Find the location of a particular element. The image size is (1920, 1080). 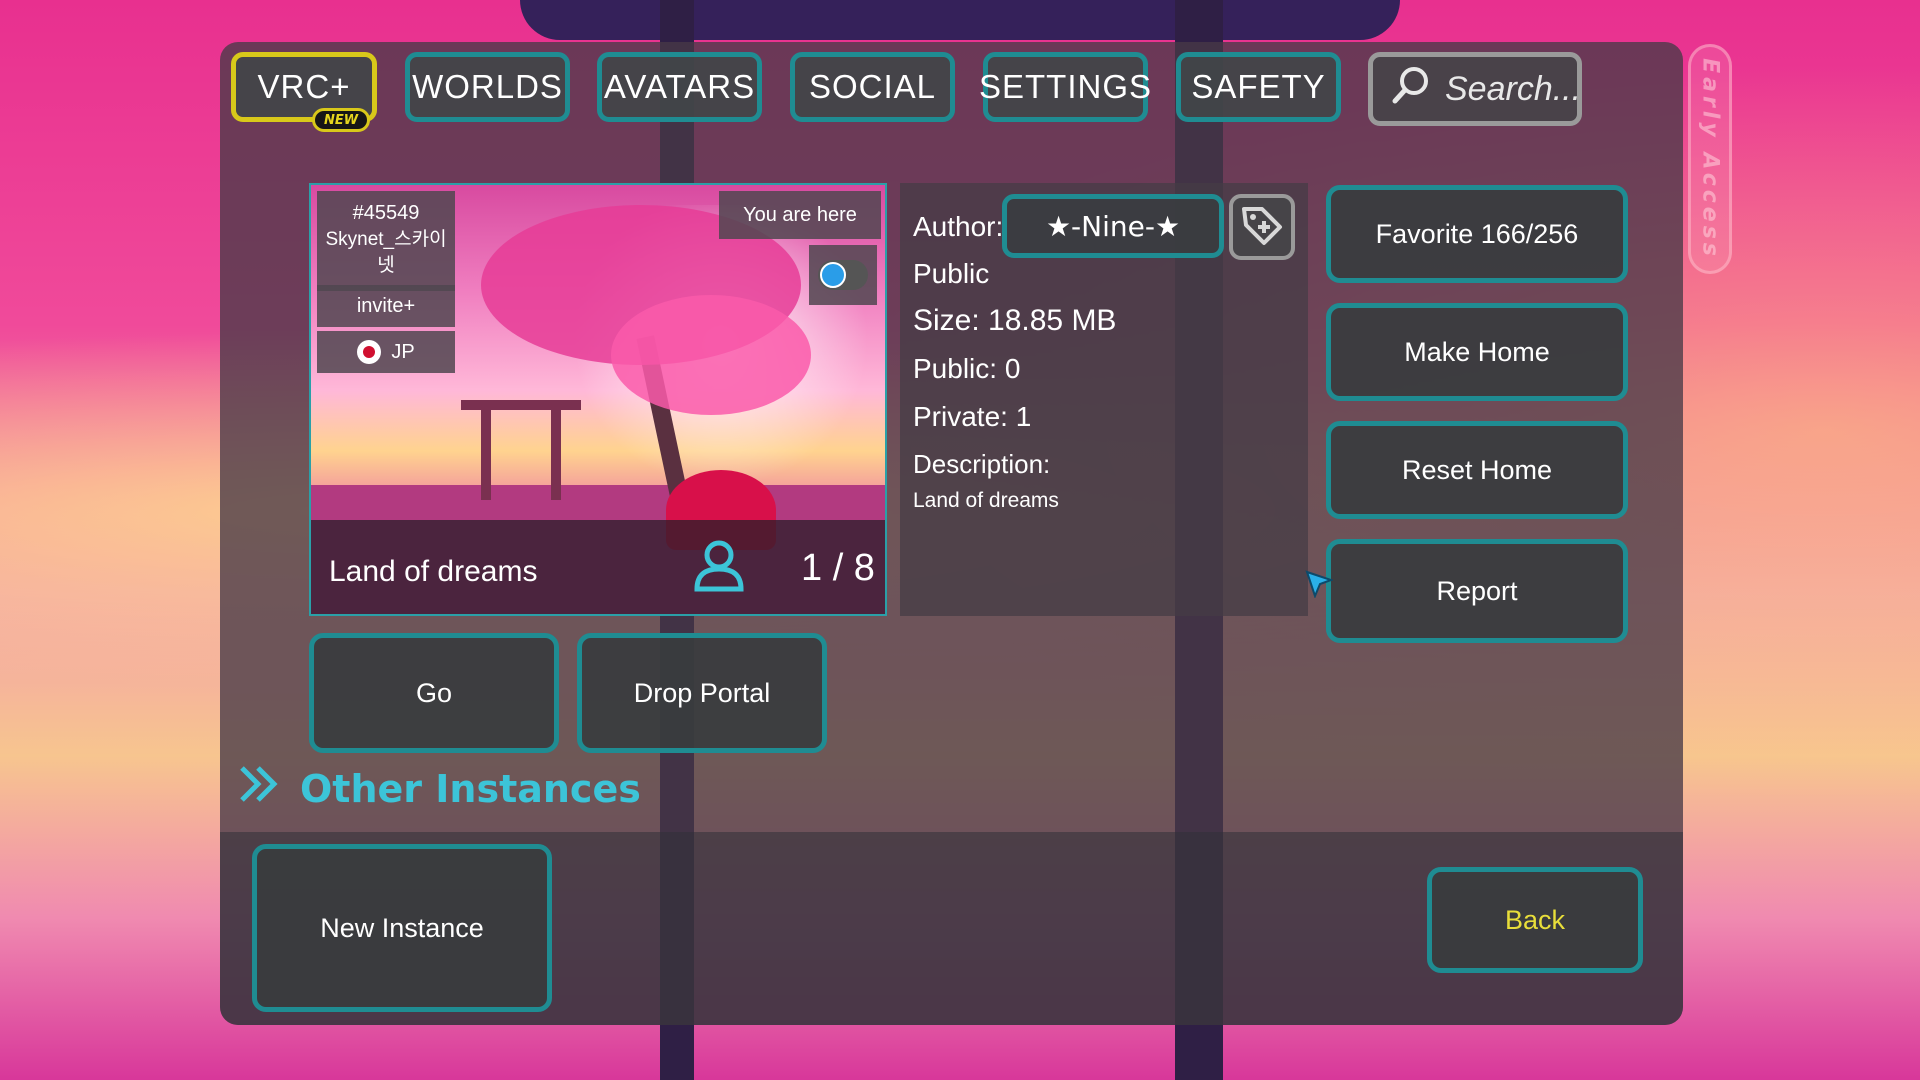

make-home-button: Make Home is located at coordinates (1477, 352).